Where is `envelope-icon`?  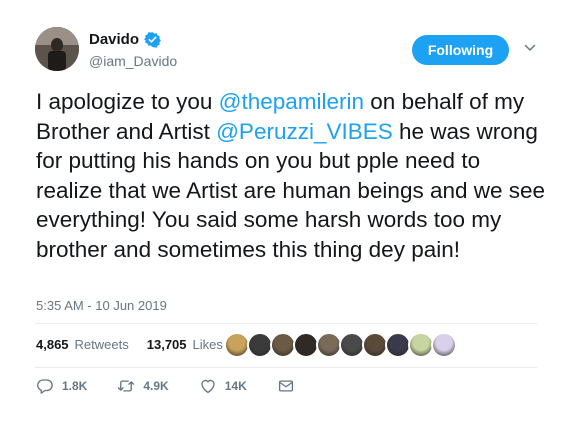 envelope-icon is located at coordinates (285, 386).